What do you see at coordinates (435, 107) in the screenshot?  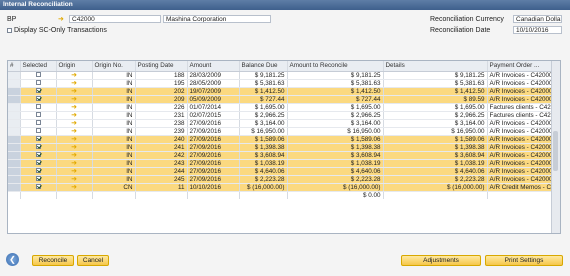 I see `amount-to-reconcile: $ 1,695.00` at bounding box center [435, 107].